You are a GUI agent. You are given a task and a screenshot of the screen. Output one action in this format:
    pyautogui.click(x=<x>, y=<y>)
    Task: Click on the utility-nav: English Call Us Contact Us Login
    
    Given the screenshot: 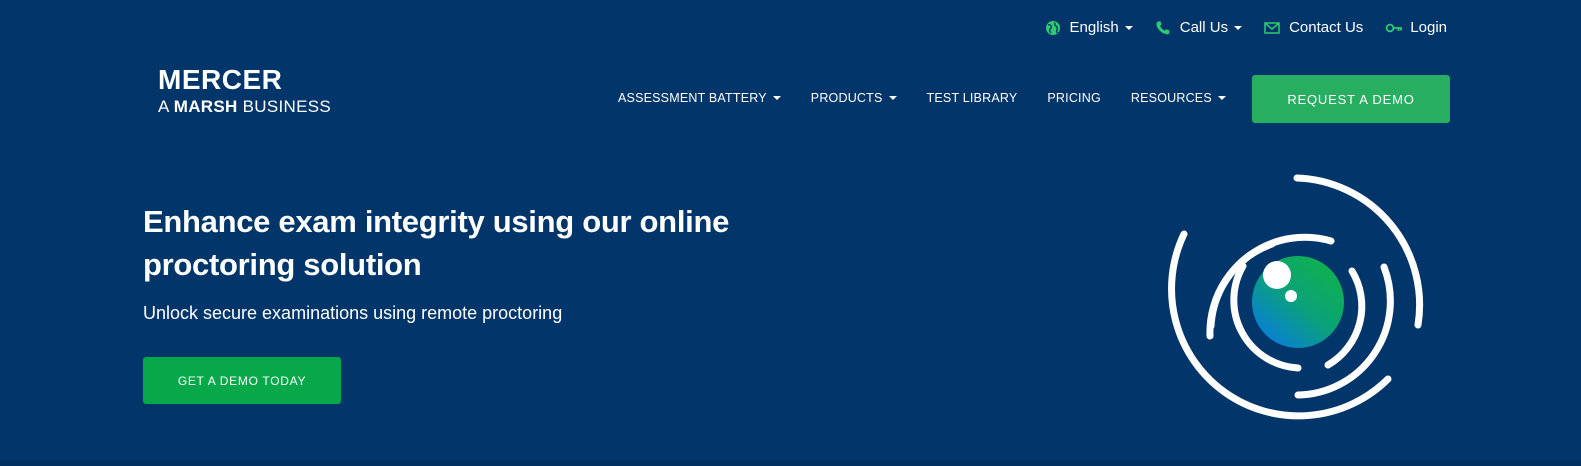 What is the action you would take?
    pyautogui.click(x=1246, y=27)
    